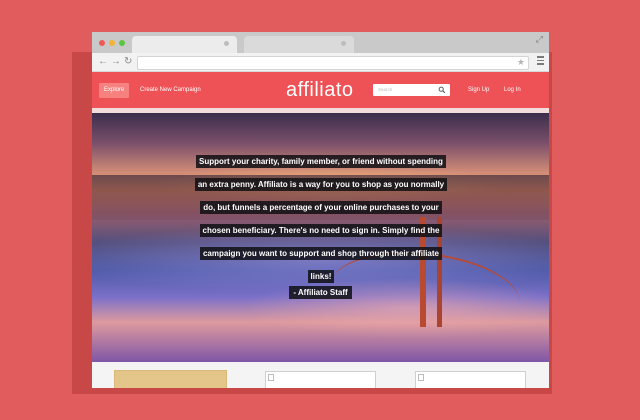 Image resolution: width=640 pixels, height=420 pixels. I want to click on minimize-window-button, so click(112, 43).